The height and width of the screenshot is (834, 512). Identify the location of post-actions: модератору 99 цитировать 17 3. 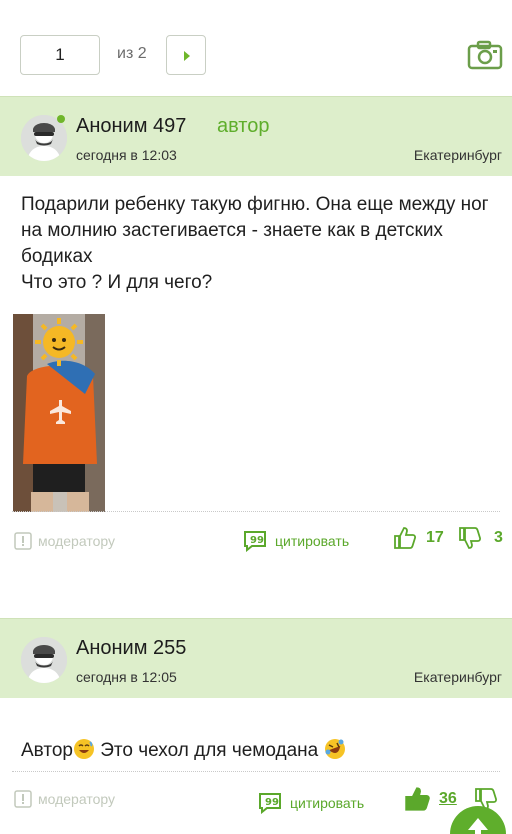
(256, 542).